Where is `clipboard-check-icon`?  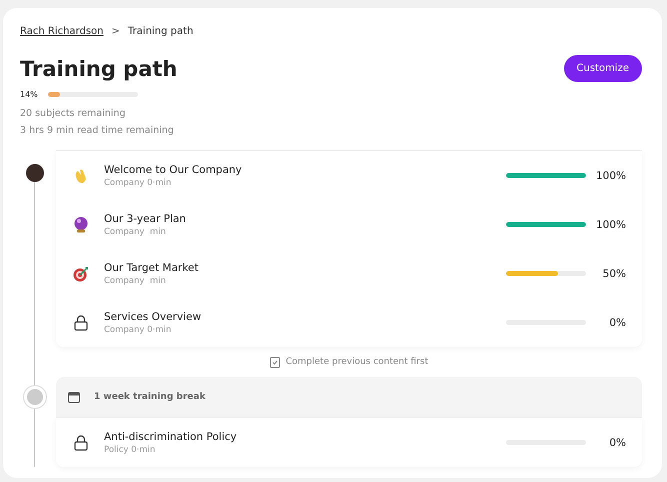
clipboard-check-icon is located at coordinates (275, 362).